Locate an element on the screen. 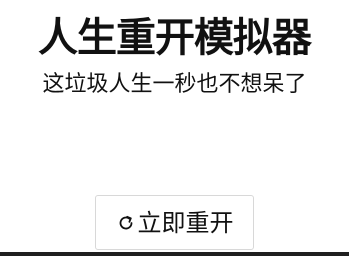  page-subtitle: 这垃圾人生一秒也不想呆了 is located at coordinates (174, 84).